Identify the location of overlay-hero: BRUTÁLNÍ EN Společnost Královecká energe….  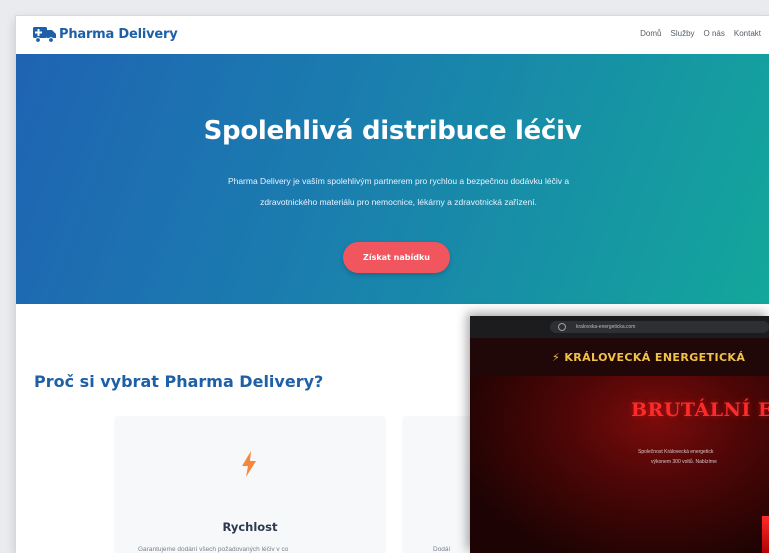
(619, 464).